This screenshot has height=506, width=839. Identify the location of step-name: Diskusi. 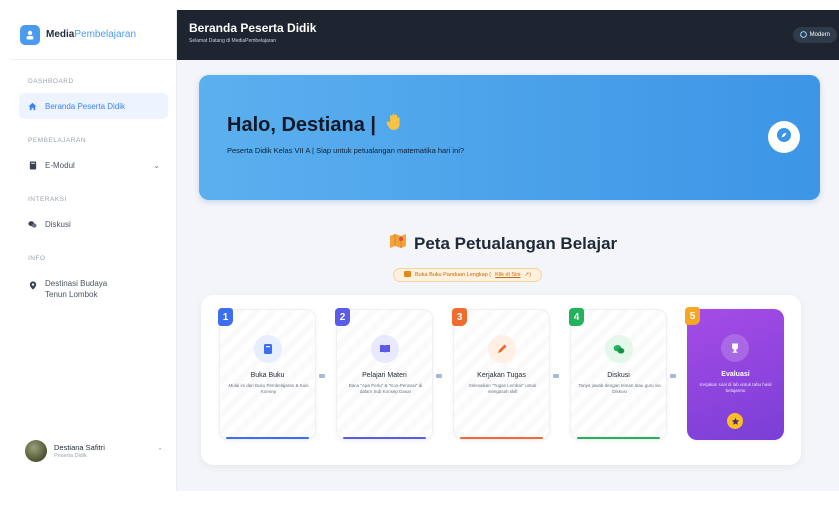
(618, 375).